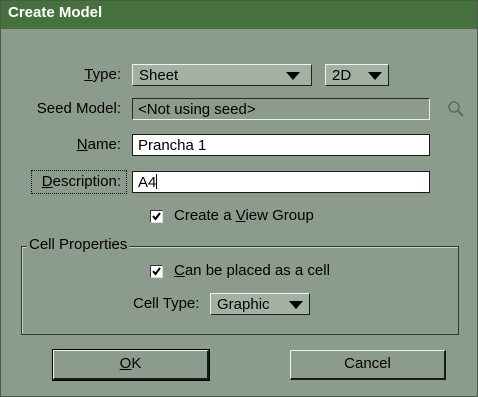 This screenshot has height=397, width=478. Describe the element at coordinates (357, 75) in the screenshot. I see `dimension-dropdown: 2D` at that location.